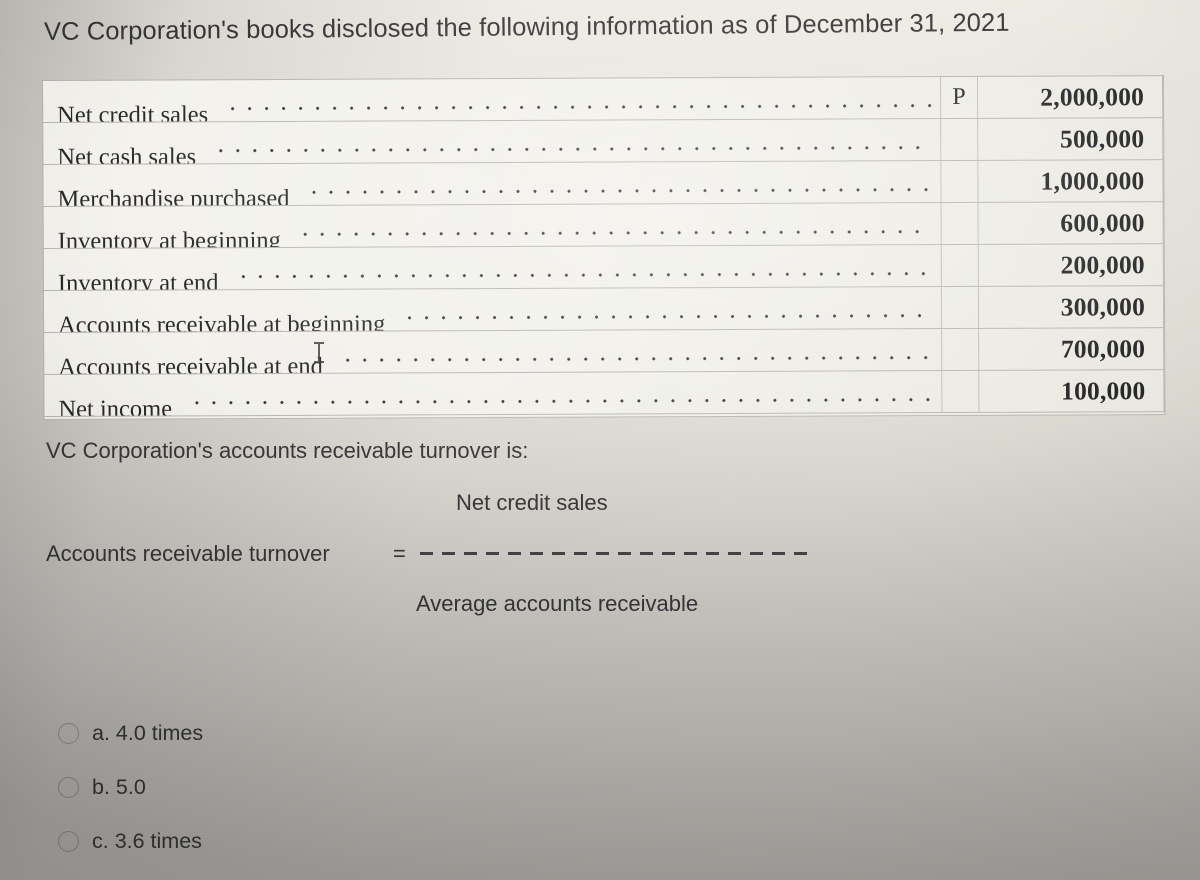 This screenshot has height=880, width=1200. I want to click on table-cell-label: Accounts receivable at beginning, so click(493, 309).